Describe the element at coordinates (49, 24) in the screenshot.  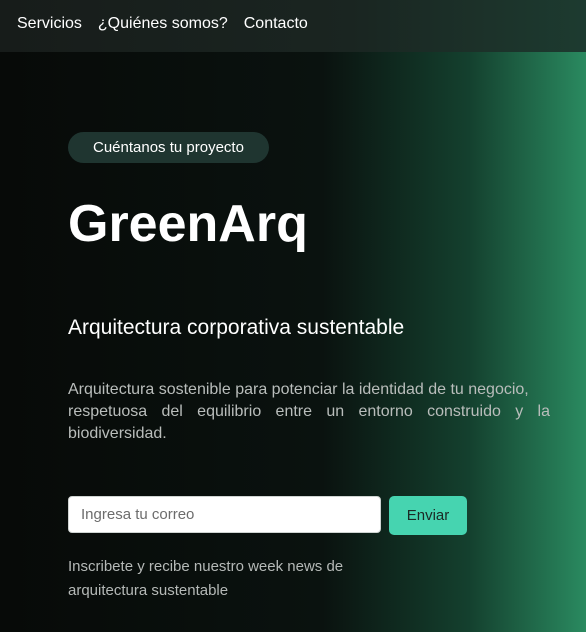
I see `nav-link-servicios: Servicios` at that location.